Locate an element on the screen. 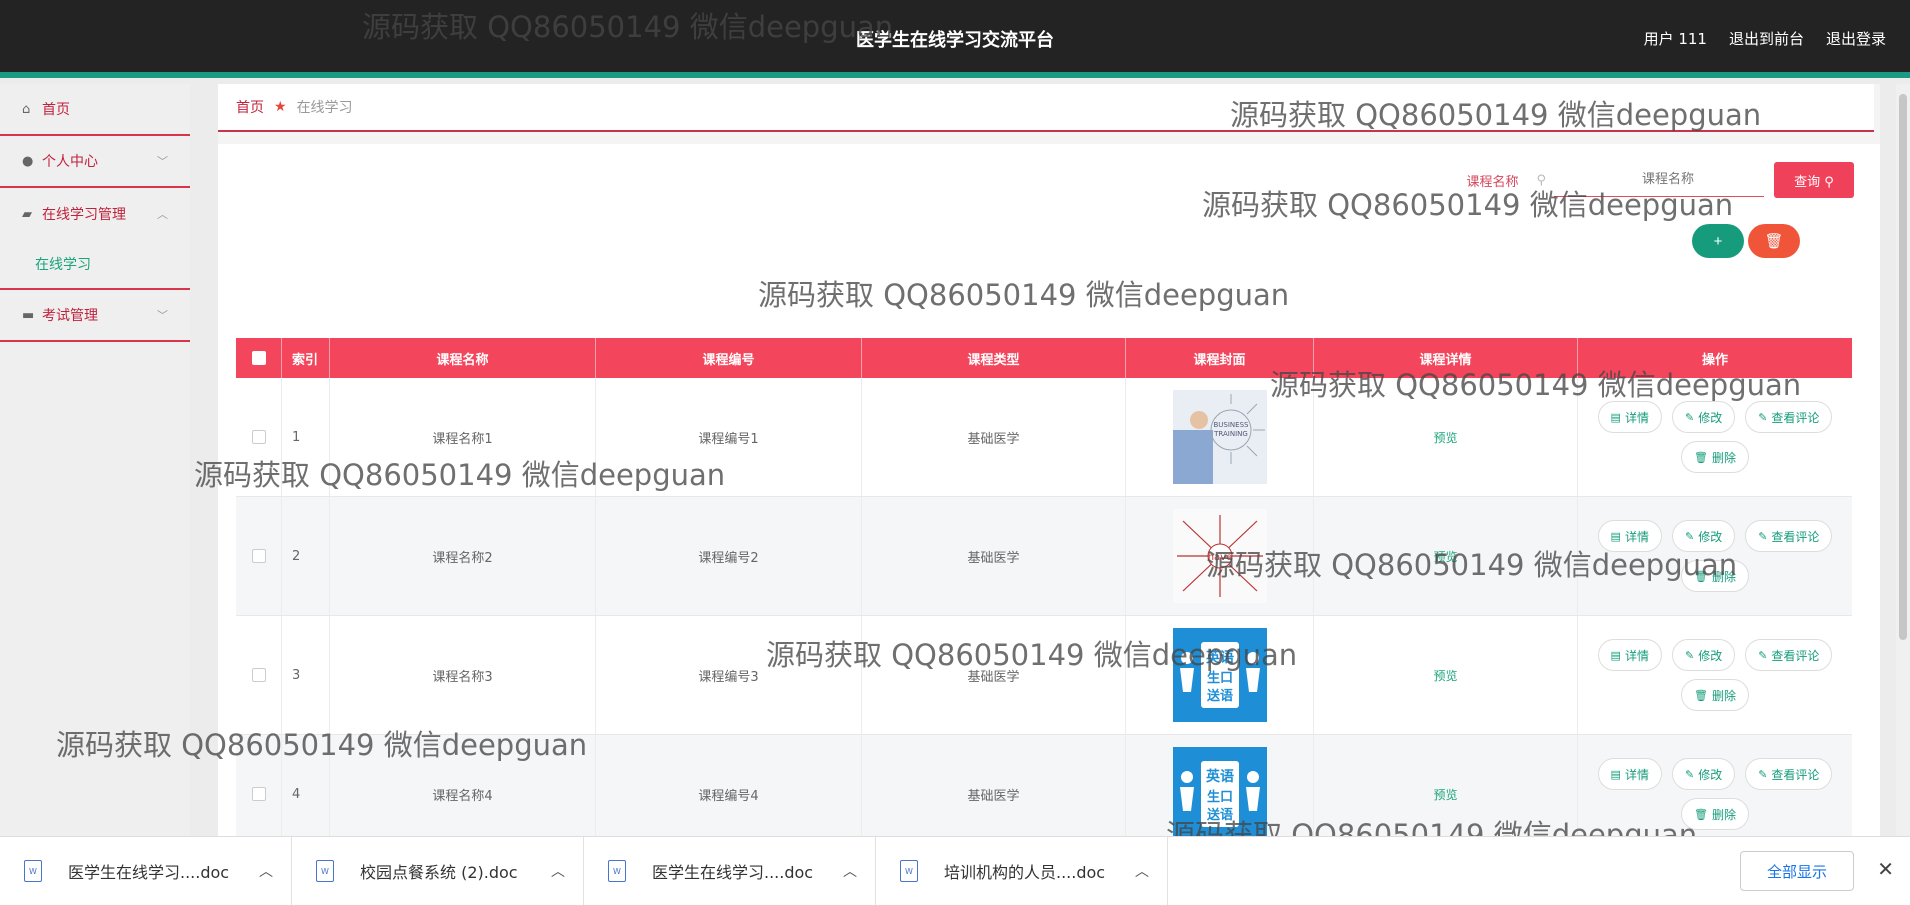  briefcase-icon: ▬ is located at coordinates (28, 315).